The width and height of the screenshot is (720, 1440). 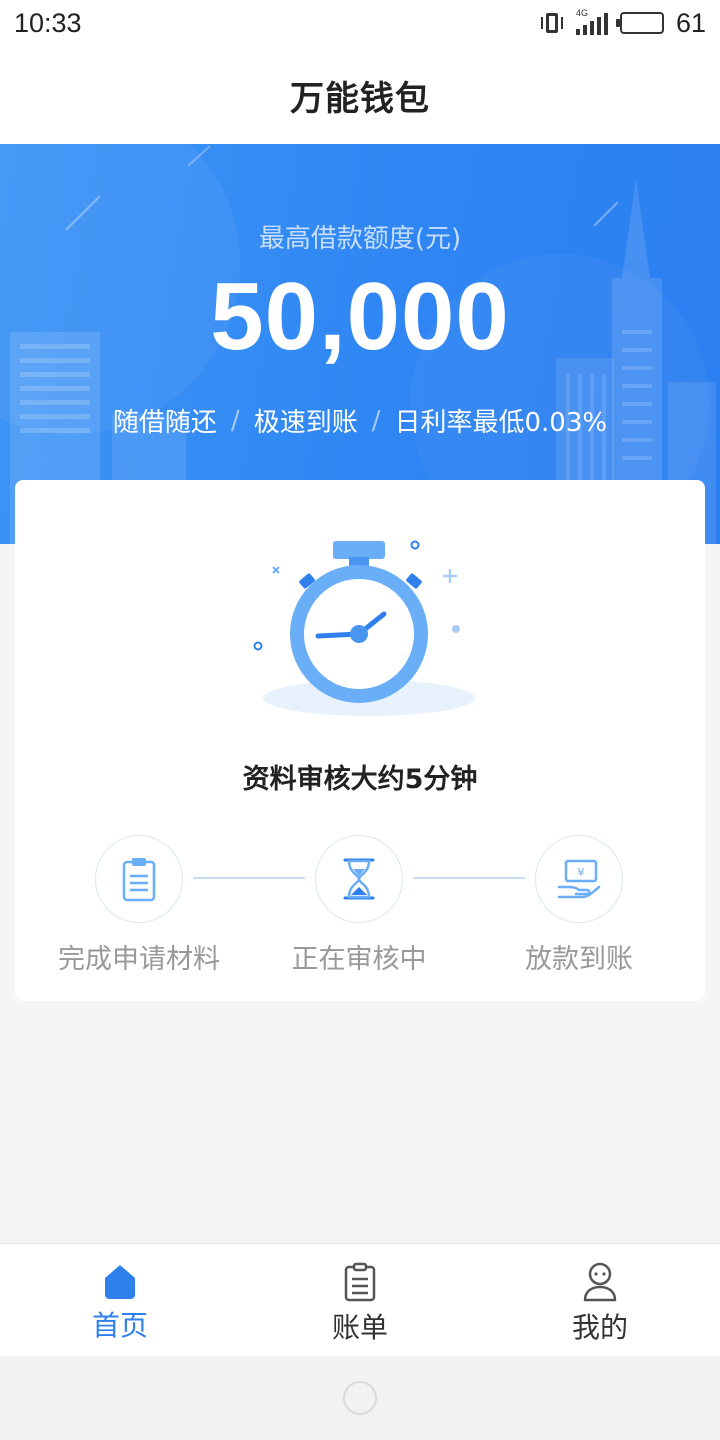 What do you see at coordinates (501, 423) in the screenshot?
I see `feature-item: 日利率最低0.03%` at bounding box center [501, 423].